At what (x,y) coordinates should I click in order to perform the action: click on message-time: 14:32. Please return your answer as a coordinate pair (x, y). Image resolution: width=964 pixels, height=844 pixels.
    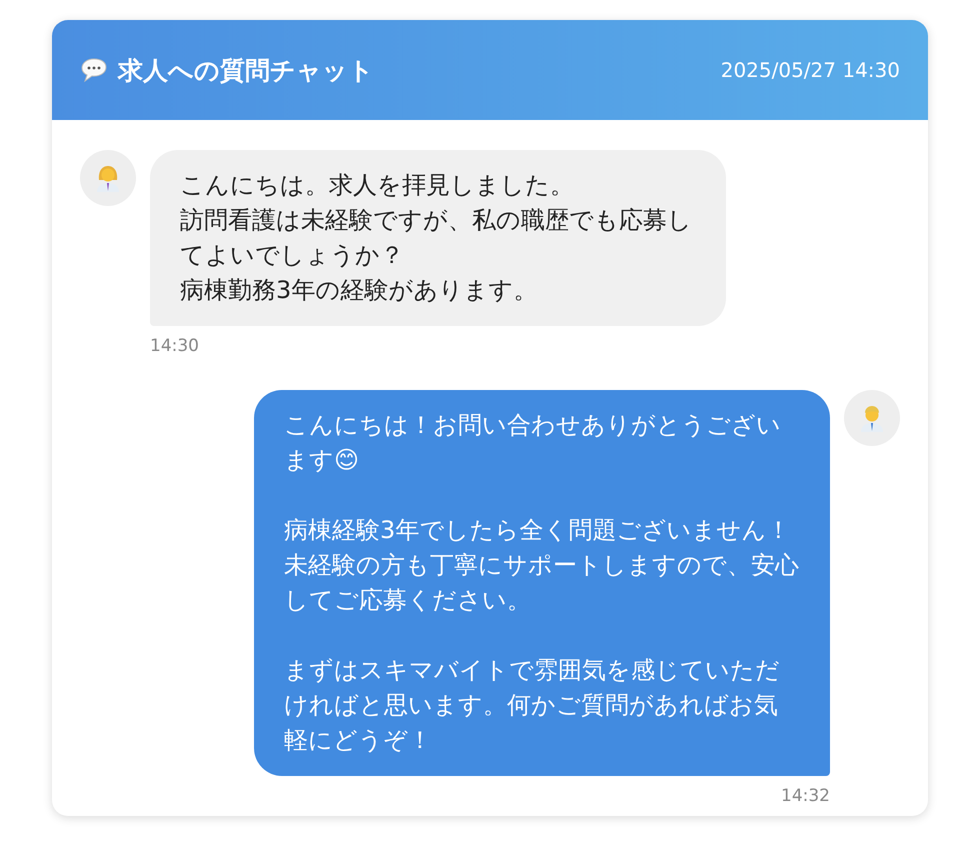
    Looking at the image, I should click on (805, 796).